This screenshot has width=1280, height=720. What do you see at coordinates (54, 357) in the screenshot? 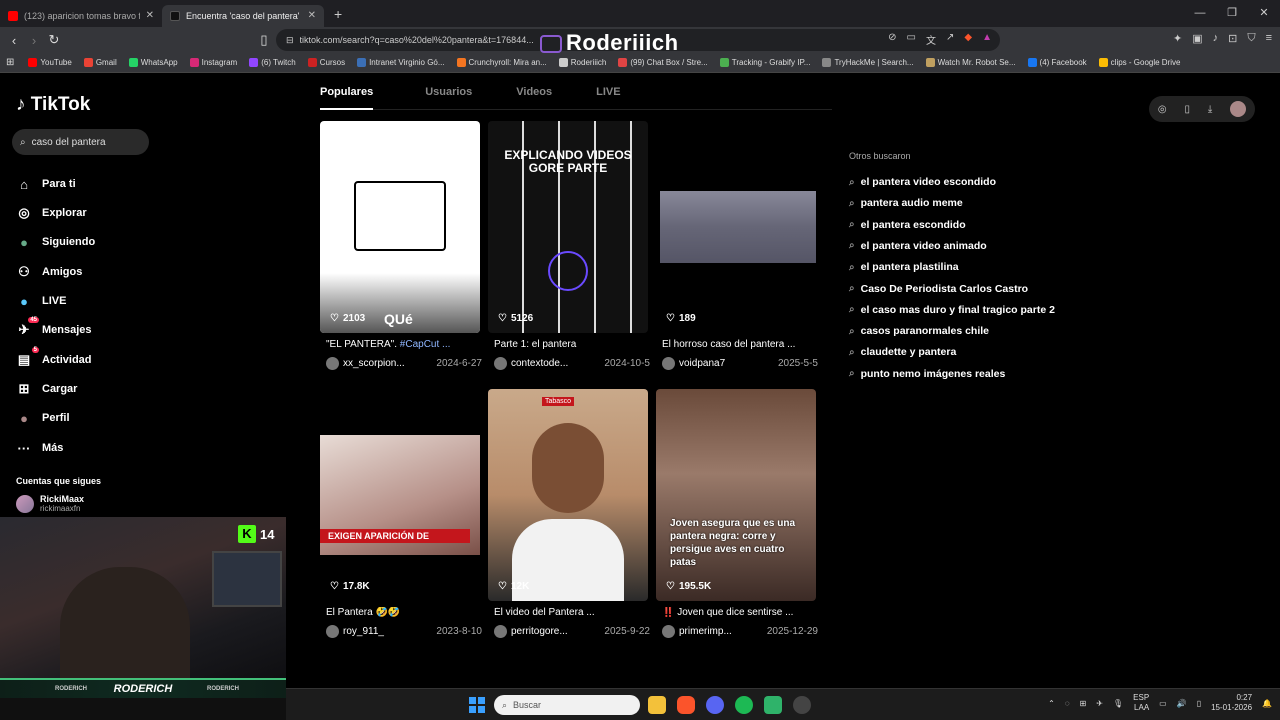
I see `sidebar-item-actividad: ▤ 5 Actividad` at bounding box center [54, 357].